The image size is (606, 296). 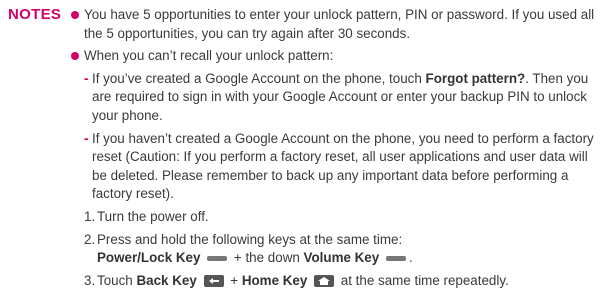 What do you see at coordinates (274, 280) in the screenshot?
I see `home-key-term: Home Key` at bounding box center [274, 280].